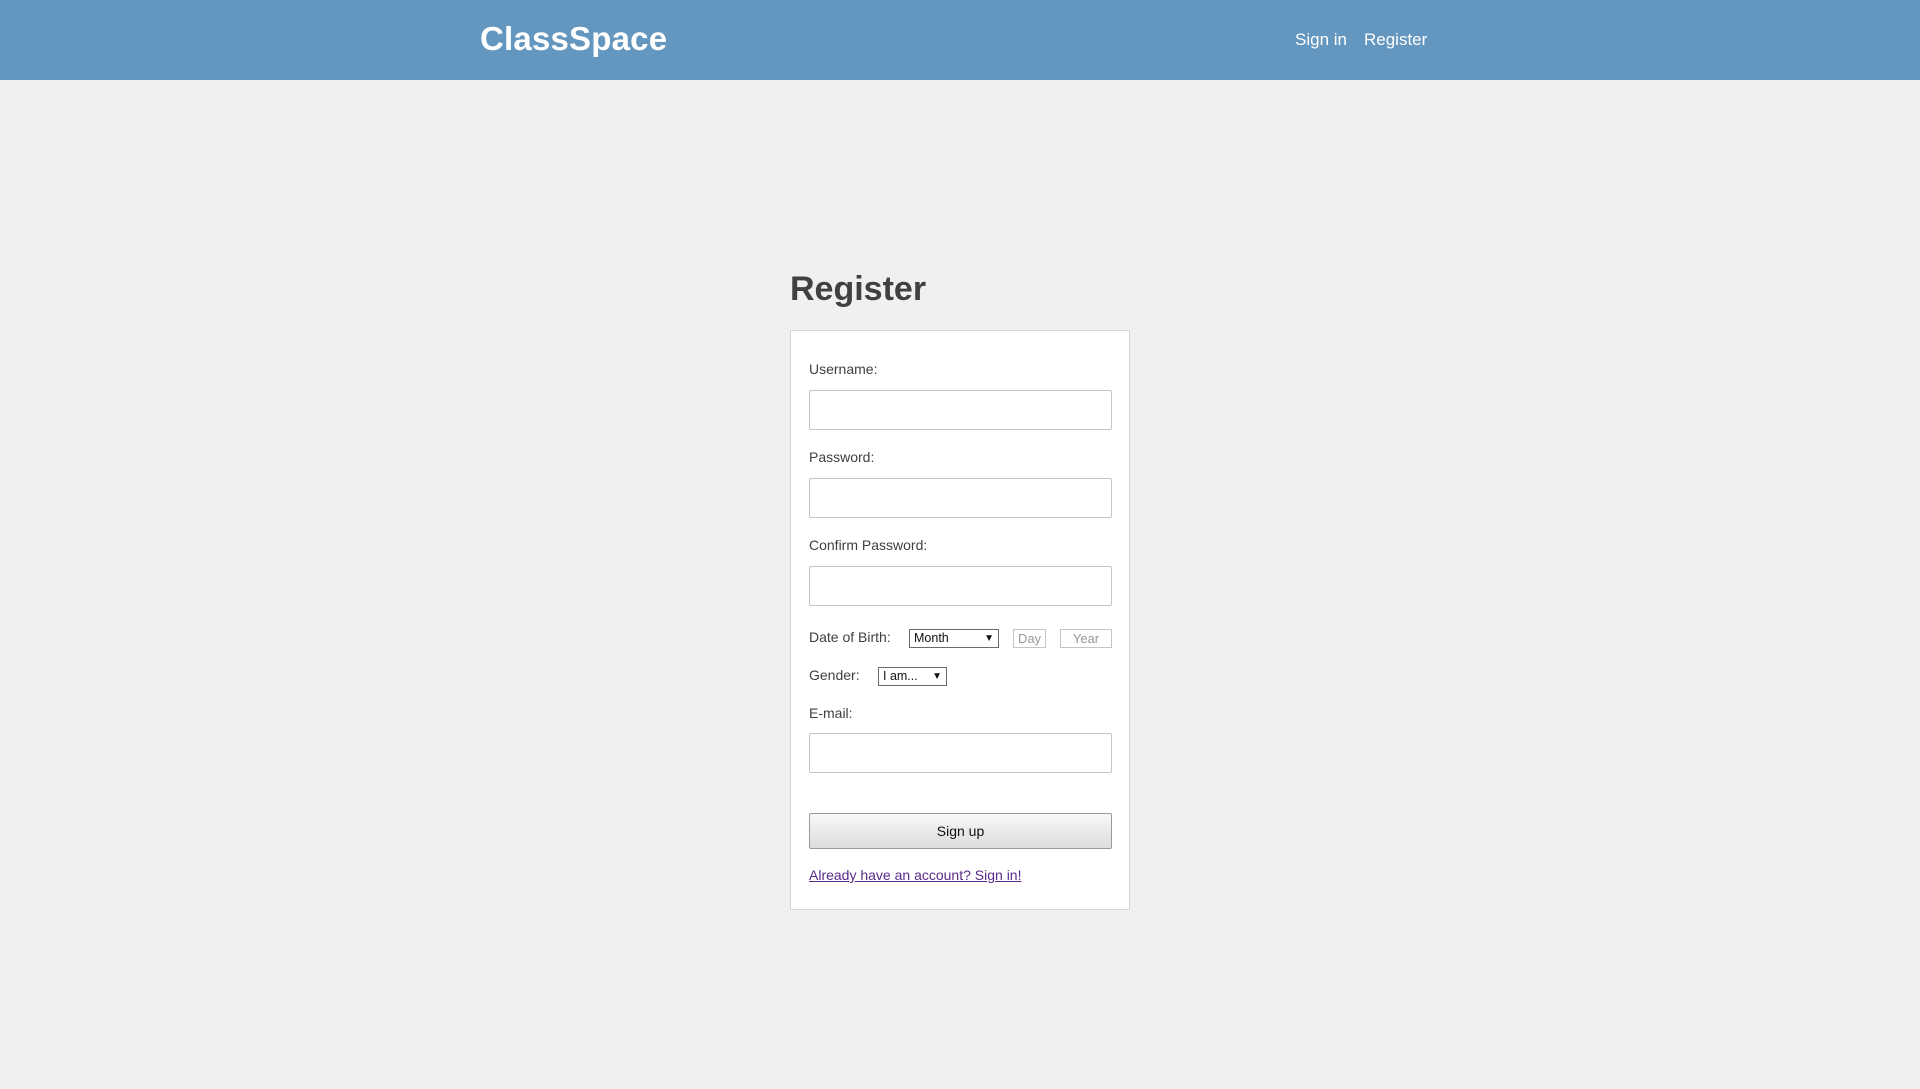 The width and height of the screenshot is (1920, 1089). Describe the element at coordinates (842, 457) in the screenshot. I see `password-label: Password:` at that location.